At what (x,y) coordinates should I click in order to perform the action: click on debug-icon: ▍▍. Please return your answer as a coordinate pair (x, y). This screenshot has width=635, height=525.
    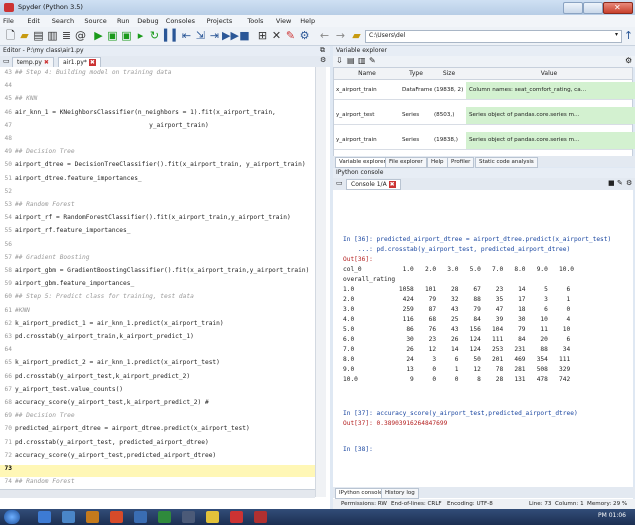
    Looking at the image, I should click on (172, 35).